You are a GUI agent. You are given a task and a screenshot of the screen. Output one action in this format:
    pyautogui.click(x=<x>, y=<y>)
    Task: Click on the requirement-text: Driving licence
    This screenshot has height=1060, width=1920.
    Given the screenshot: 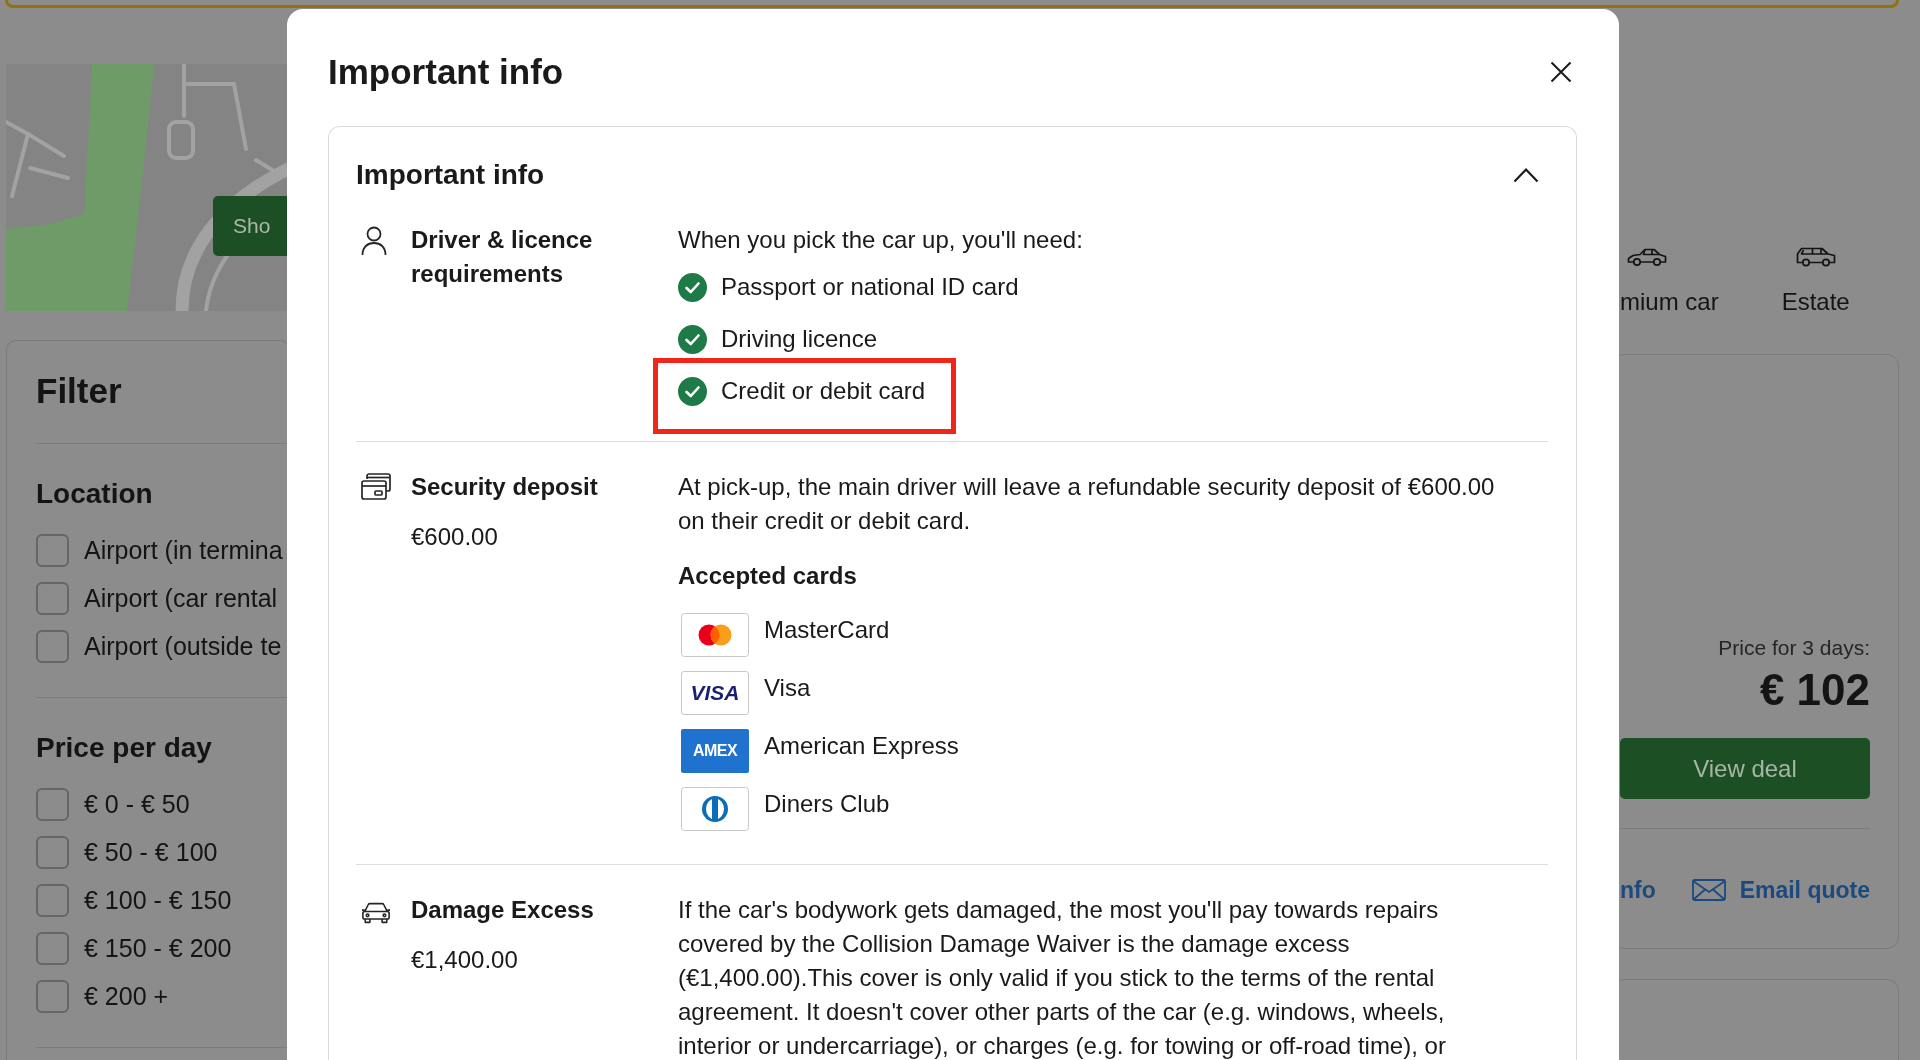 What is the action you would take?
    pyautogui.click(x=799, y=339)
    